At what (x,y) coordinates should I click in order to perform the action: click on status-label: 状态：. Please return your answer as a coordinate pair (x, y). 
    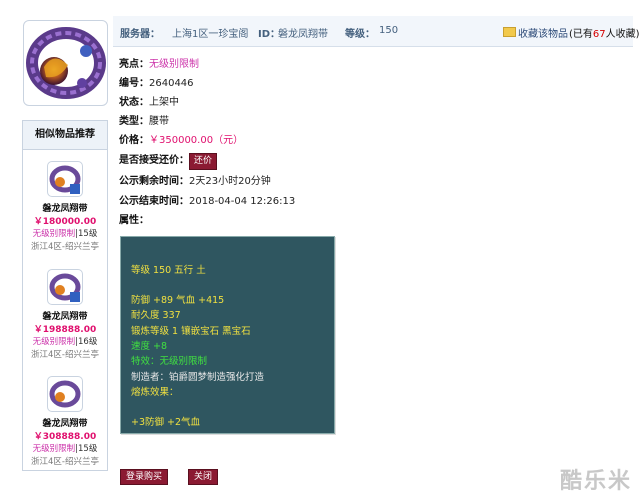
    Looking at the image, I should click on (134, 102).